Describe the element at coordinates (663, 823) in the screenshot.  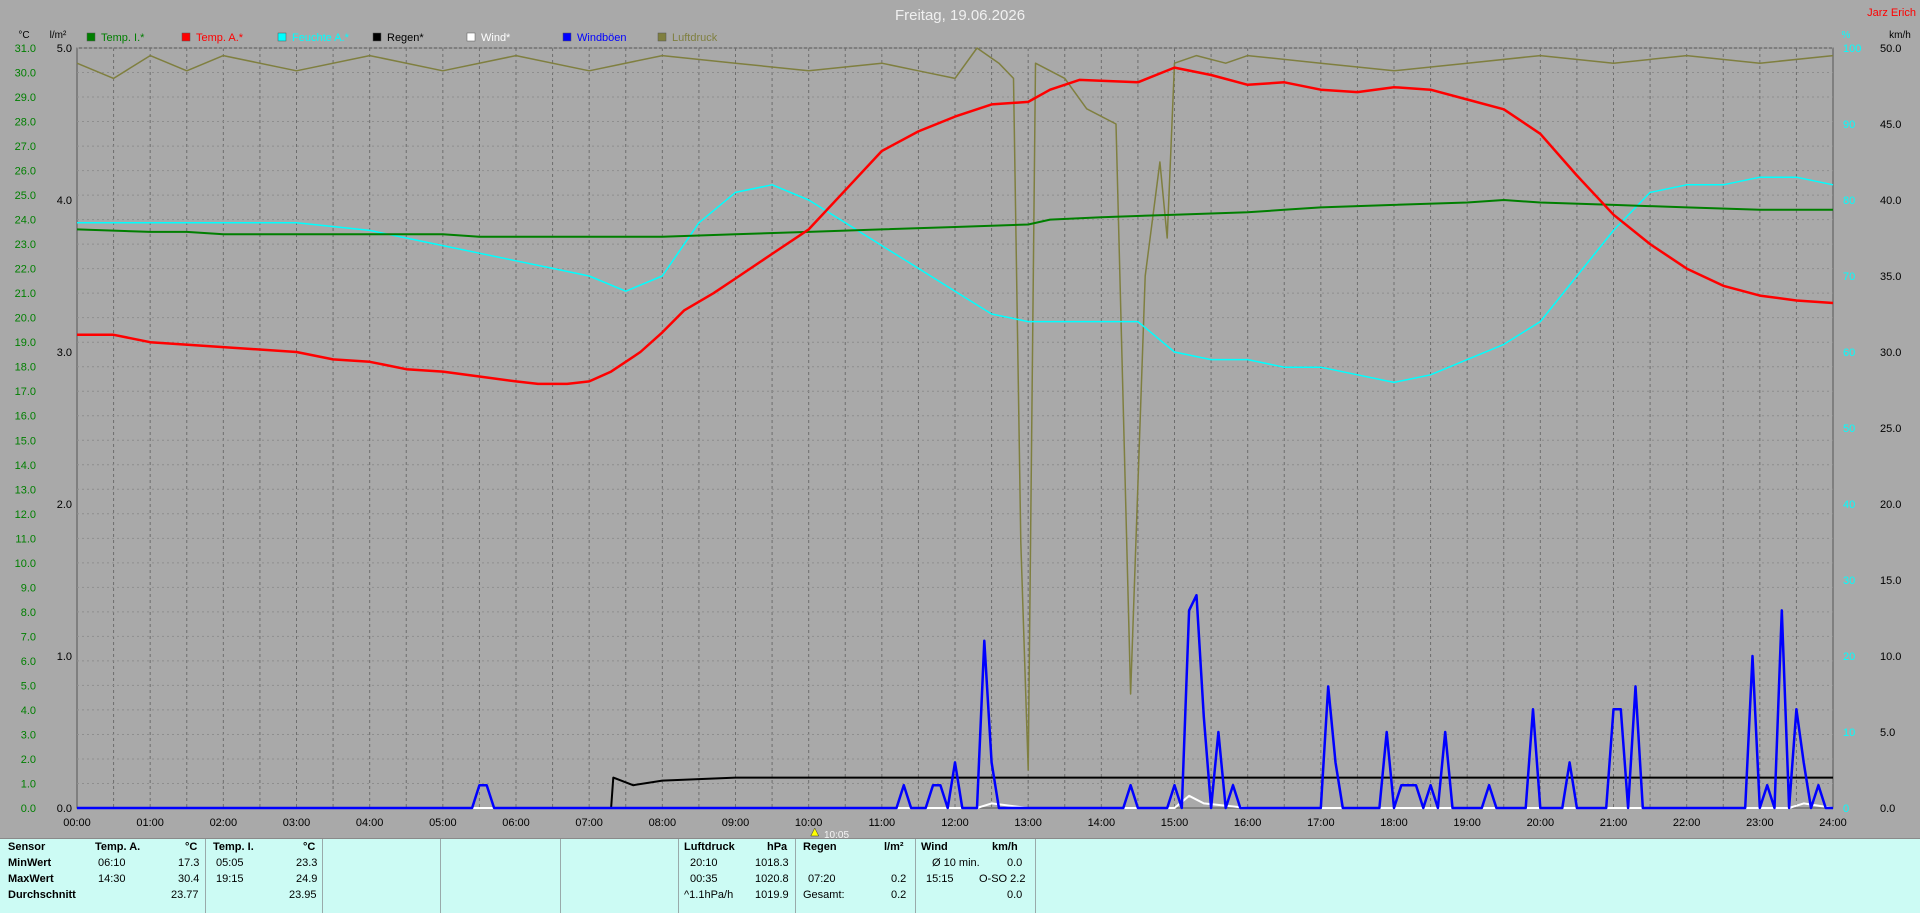
I see `x-tick-label: 08:00` at that location.